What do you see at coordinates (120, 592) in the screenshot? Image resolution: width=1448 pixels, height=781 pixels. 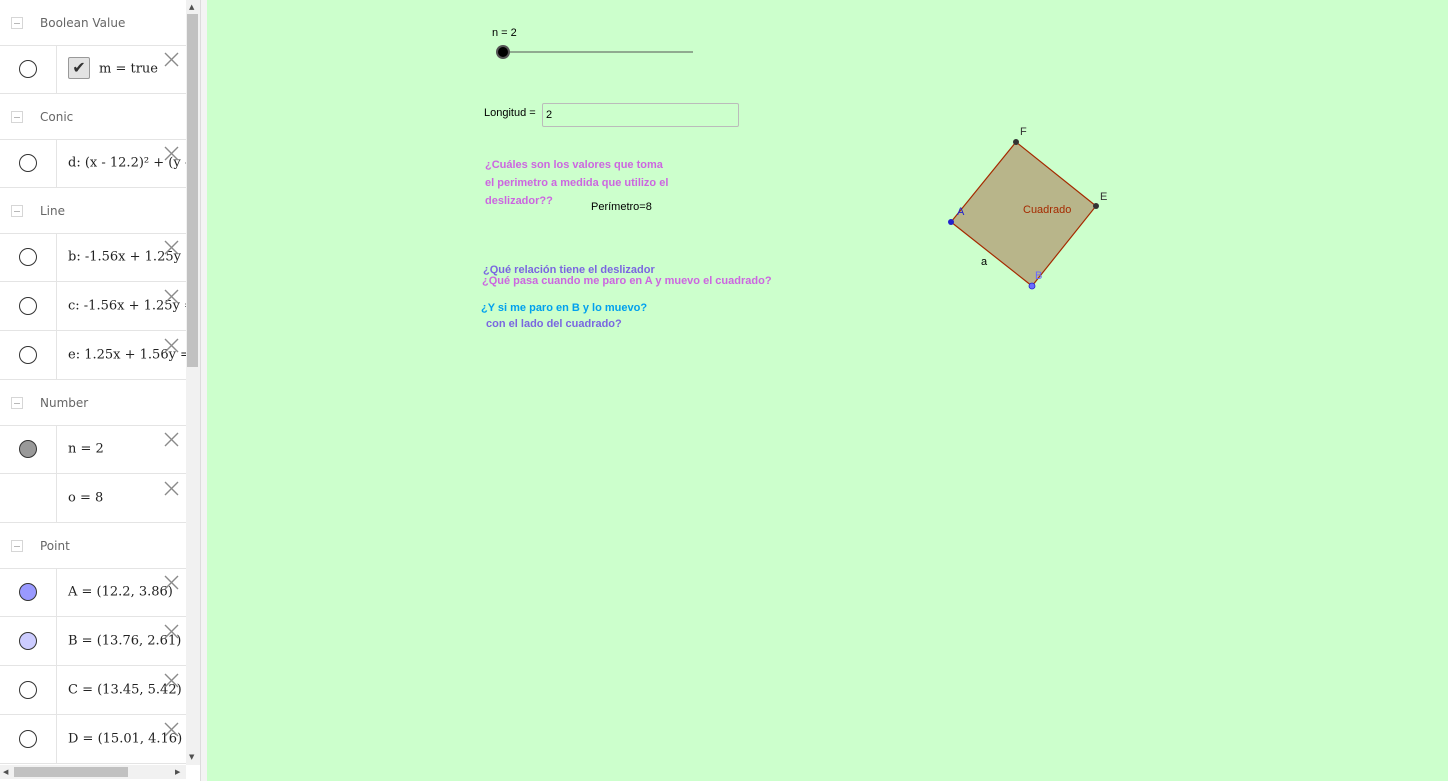 I see `formula-A: A = (12.2, 3.86)` at bounding box center [120, 592].